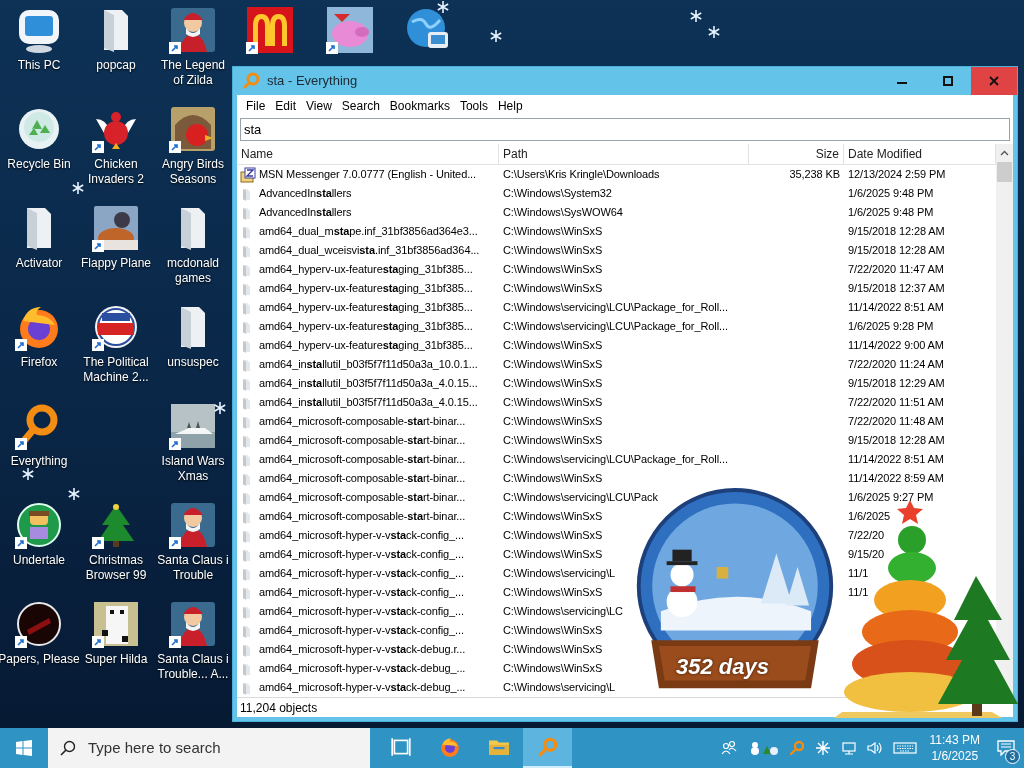  I want to click on icon-label: Island Wars, so click(193, 461).